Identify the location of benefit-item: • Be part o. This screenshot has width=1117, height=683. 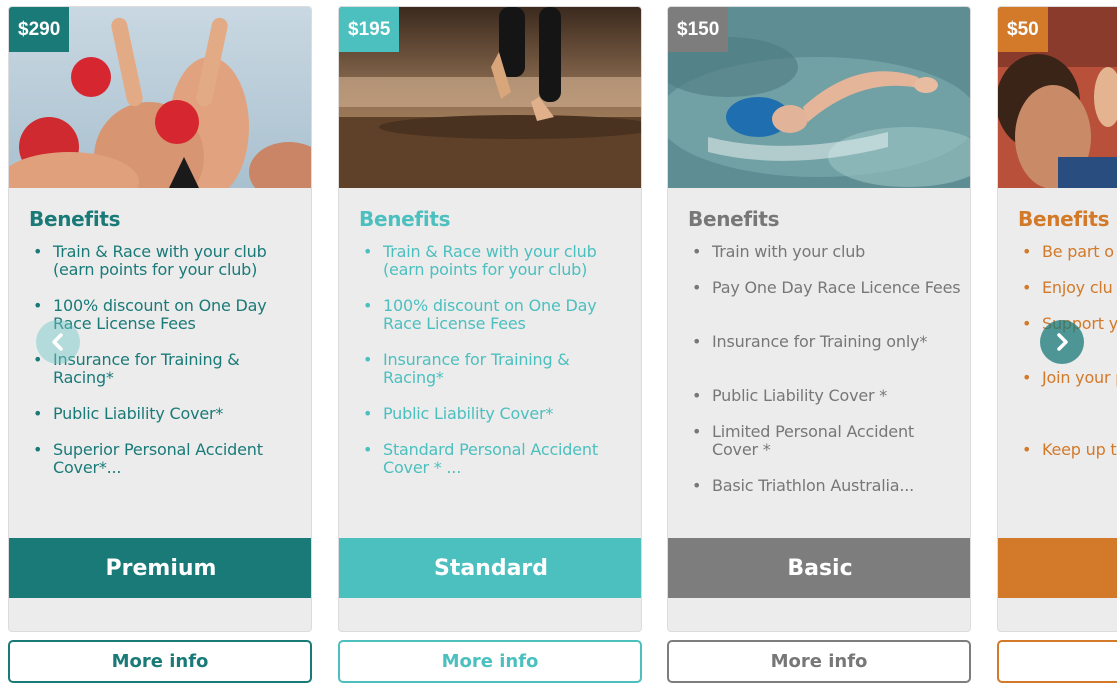
(1068, 251).